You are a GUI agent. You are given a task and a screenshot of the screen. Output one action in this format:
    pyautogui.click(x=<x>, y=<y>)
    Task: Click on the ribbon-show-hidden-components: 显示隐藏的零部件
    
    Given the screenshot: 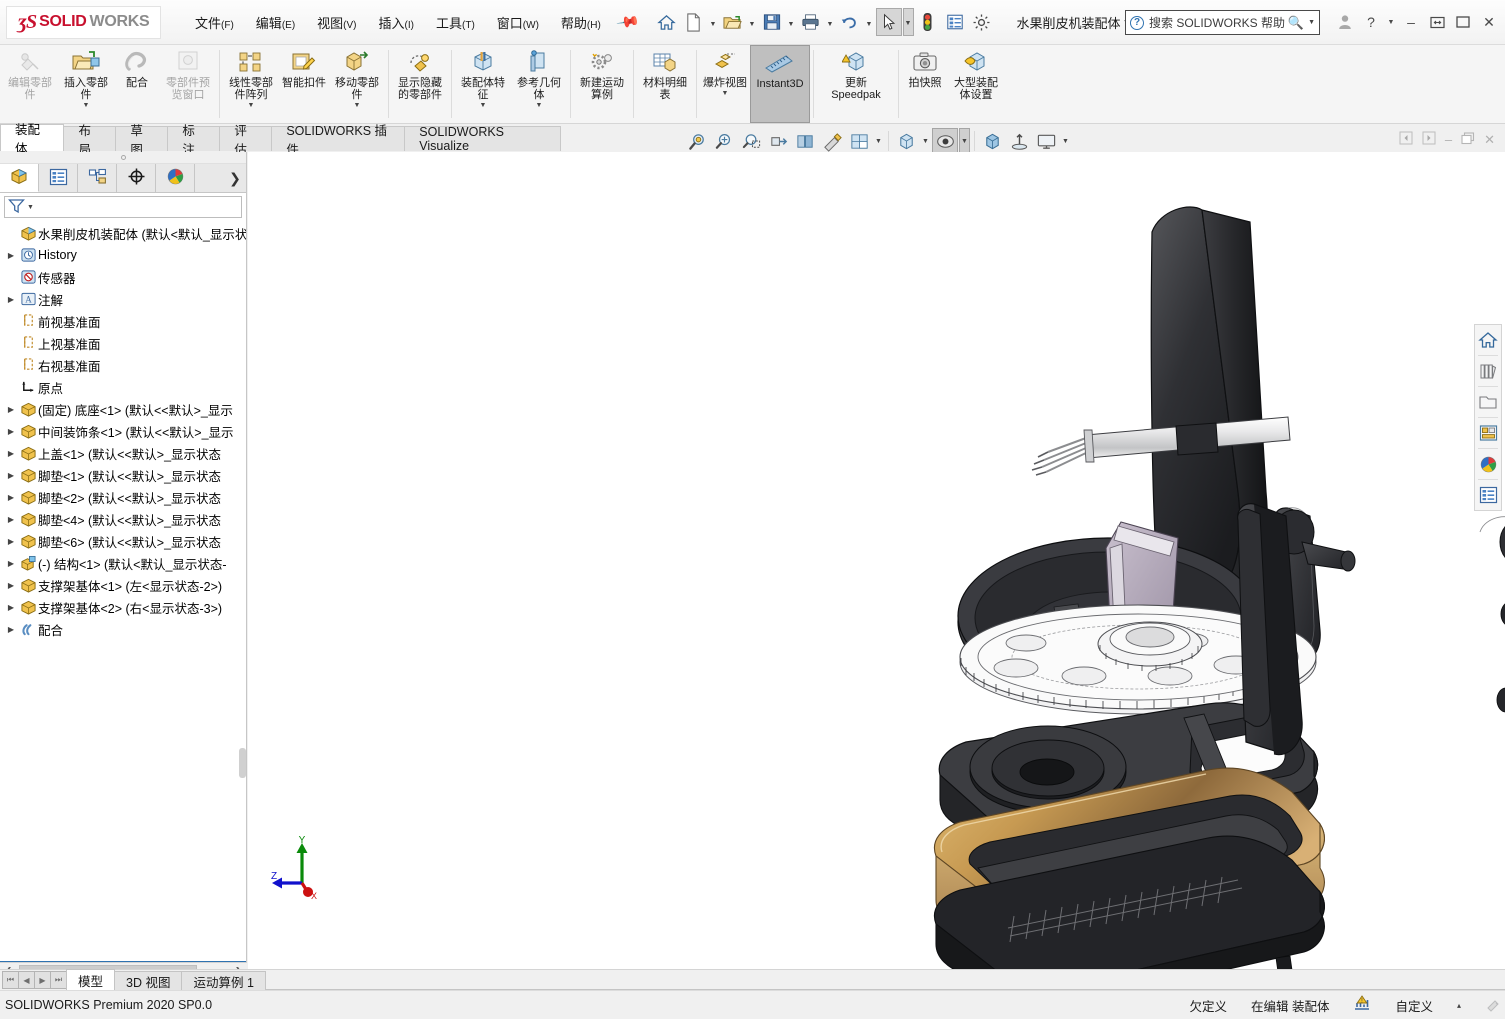 What is the action you would take?
    pyautogui.click(x=420, y=84)
    